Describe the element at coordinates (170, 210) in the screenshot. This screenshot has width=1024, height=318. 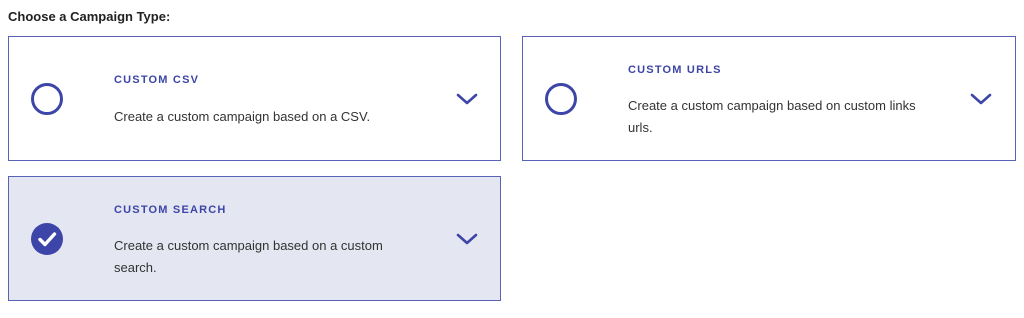
I see `option-title: CUSTOM SEARCH` at that location.